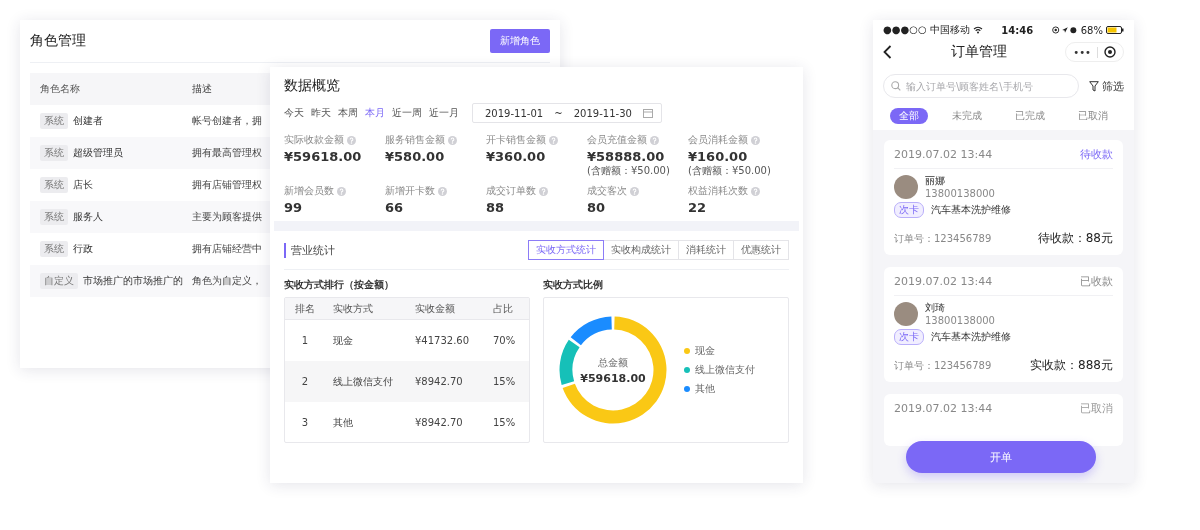 This screenshot has height=530, width=1200. I want to click on back-icon, so click(887, 52).